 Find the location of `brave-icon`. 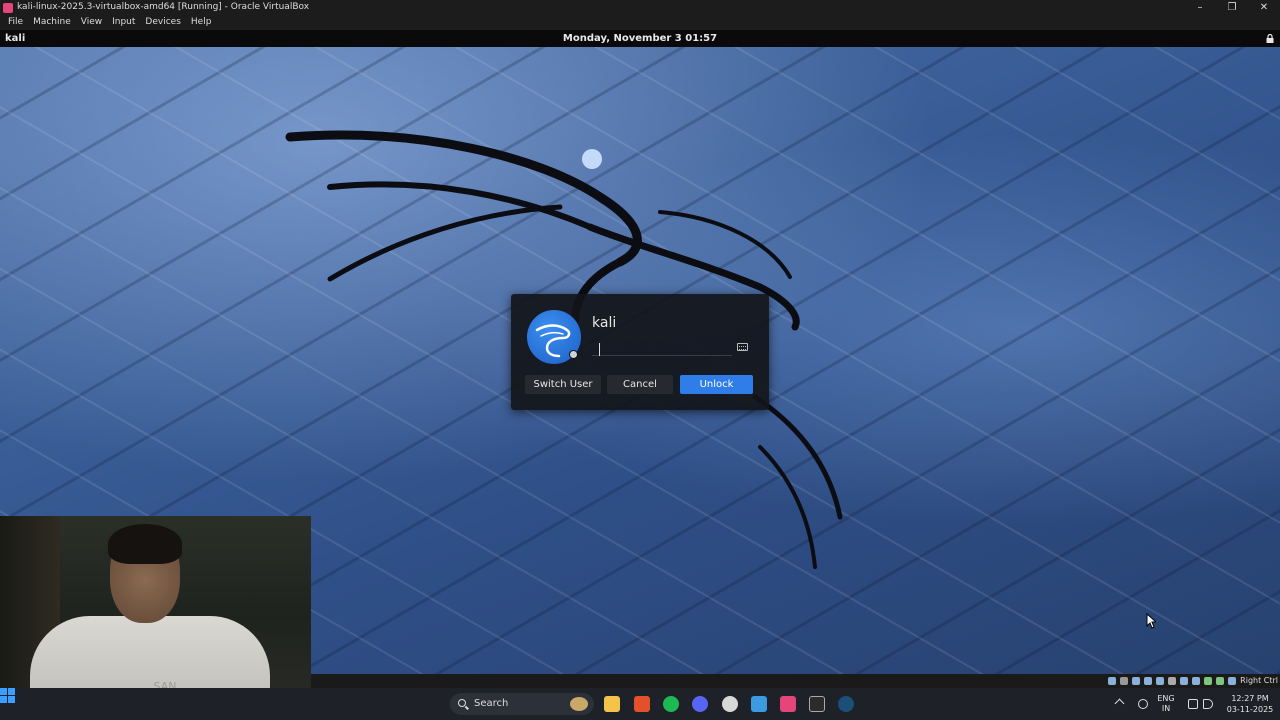

brave-icon is located at coordinates (642, 704).